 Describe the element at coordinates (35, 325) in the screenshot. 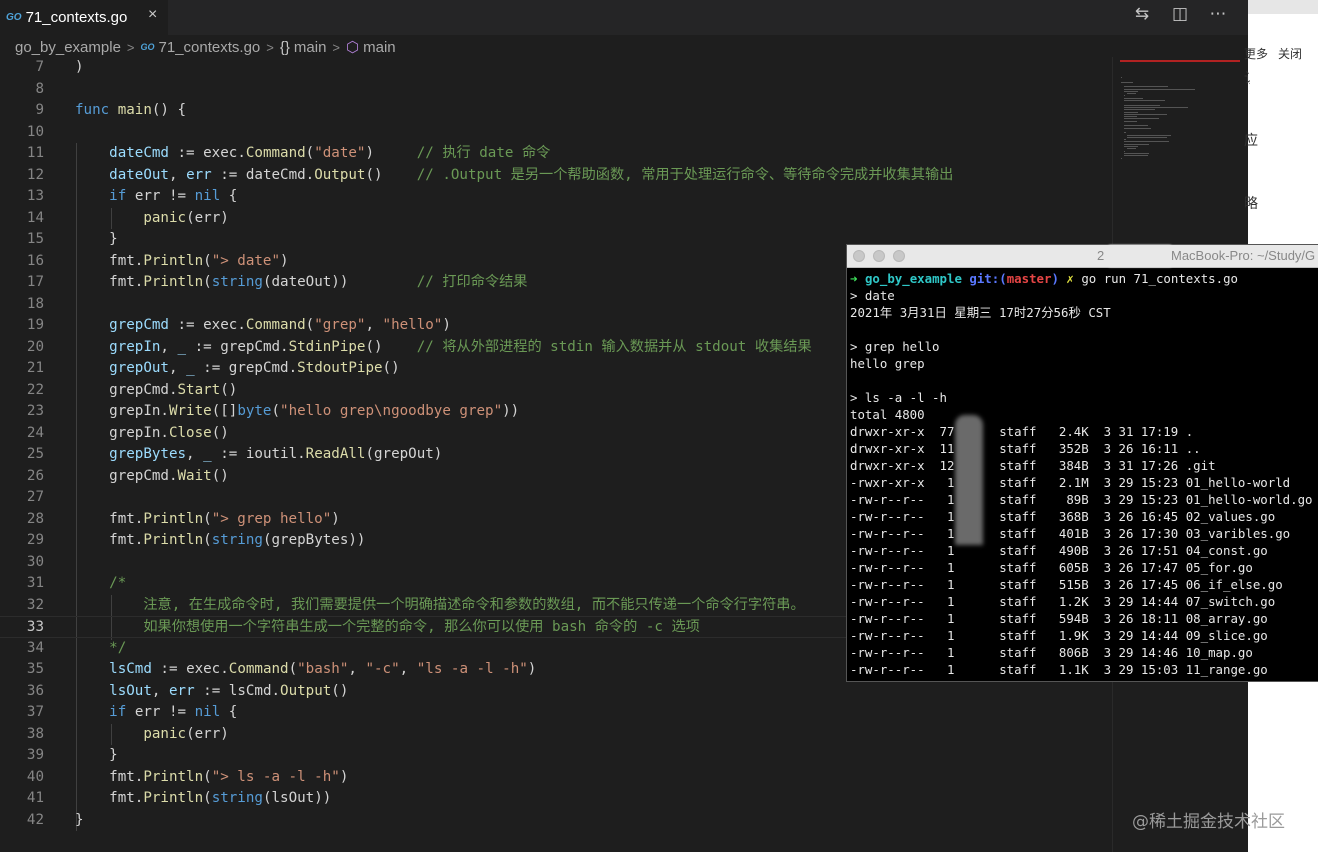

I see `line-number: 19` at that location.